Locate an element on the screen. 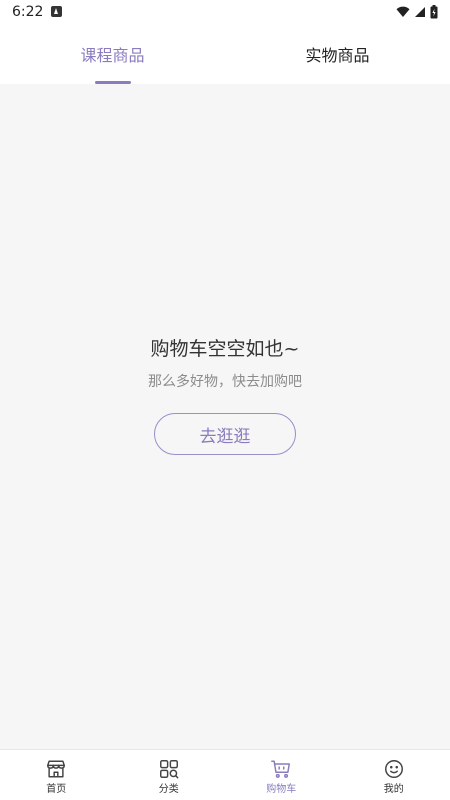  nav-label-category: 分类 is located at coordinates (168, 789).